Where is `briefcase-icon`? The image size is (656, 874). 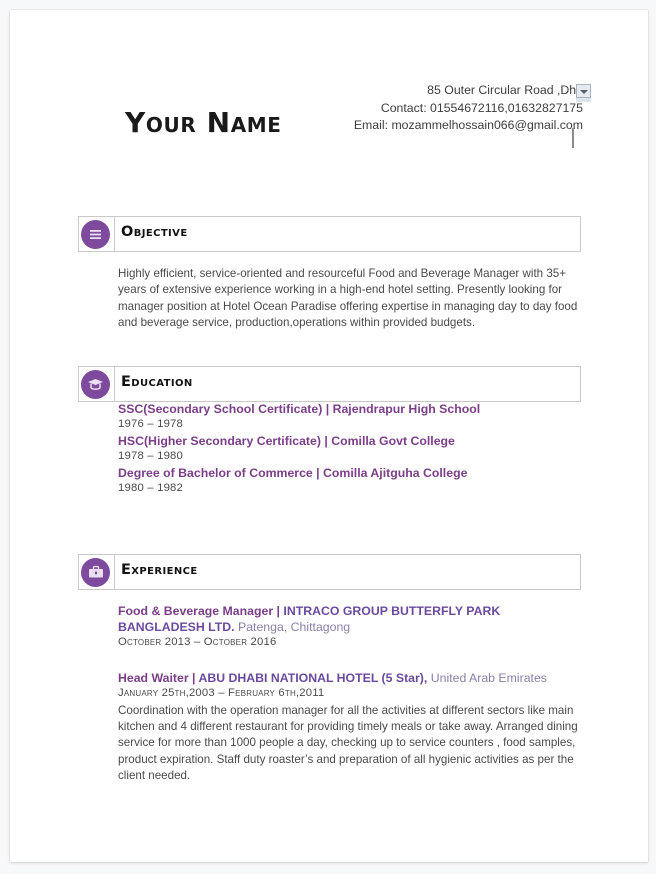 briefcase-icon is located at coordinates (95, 572).